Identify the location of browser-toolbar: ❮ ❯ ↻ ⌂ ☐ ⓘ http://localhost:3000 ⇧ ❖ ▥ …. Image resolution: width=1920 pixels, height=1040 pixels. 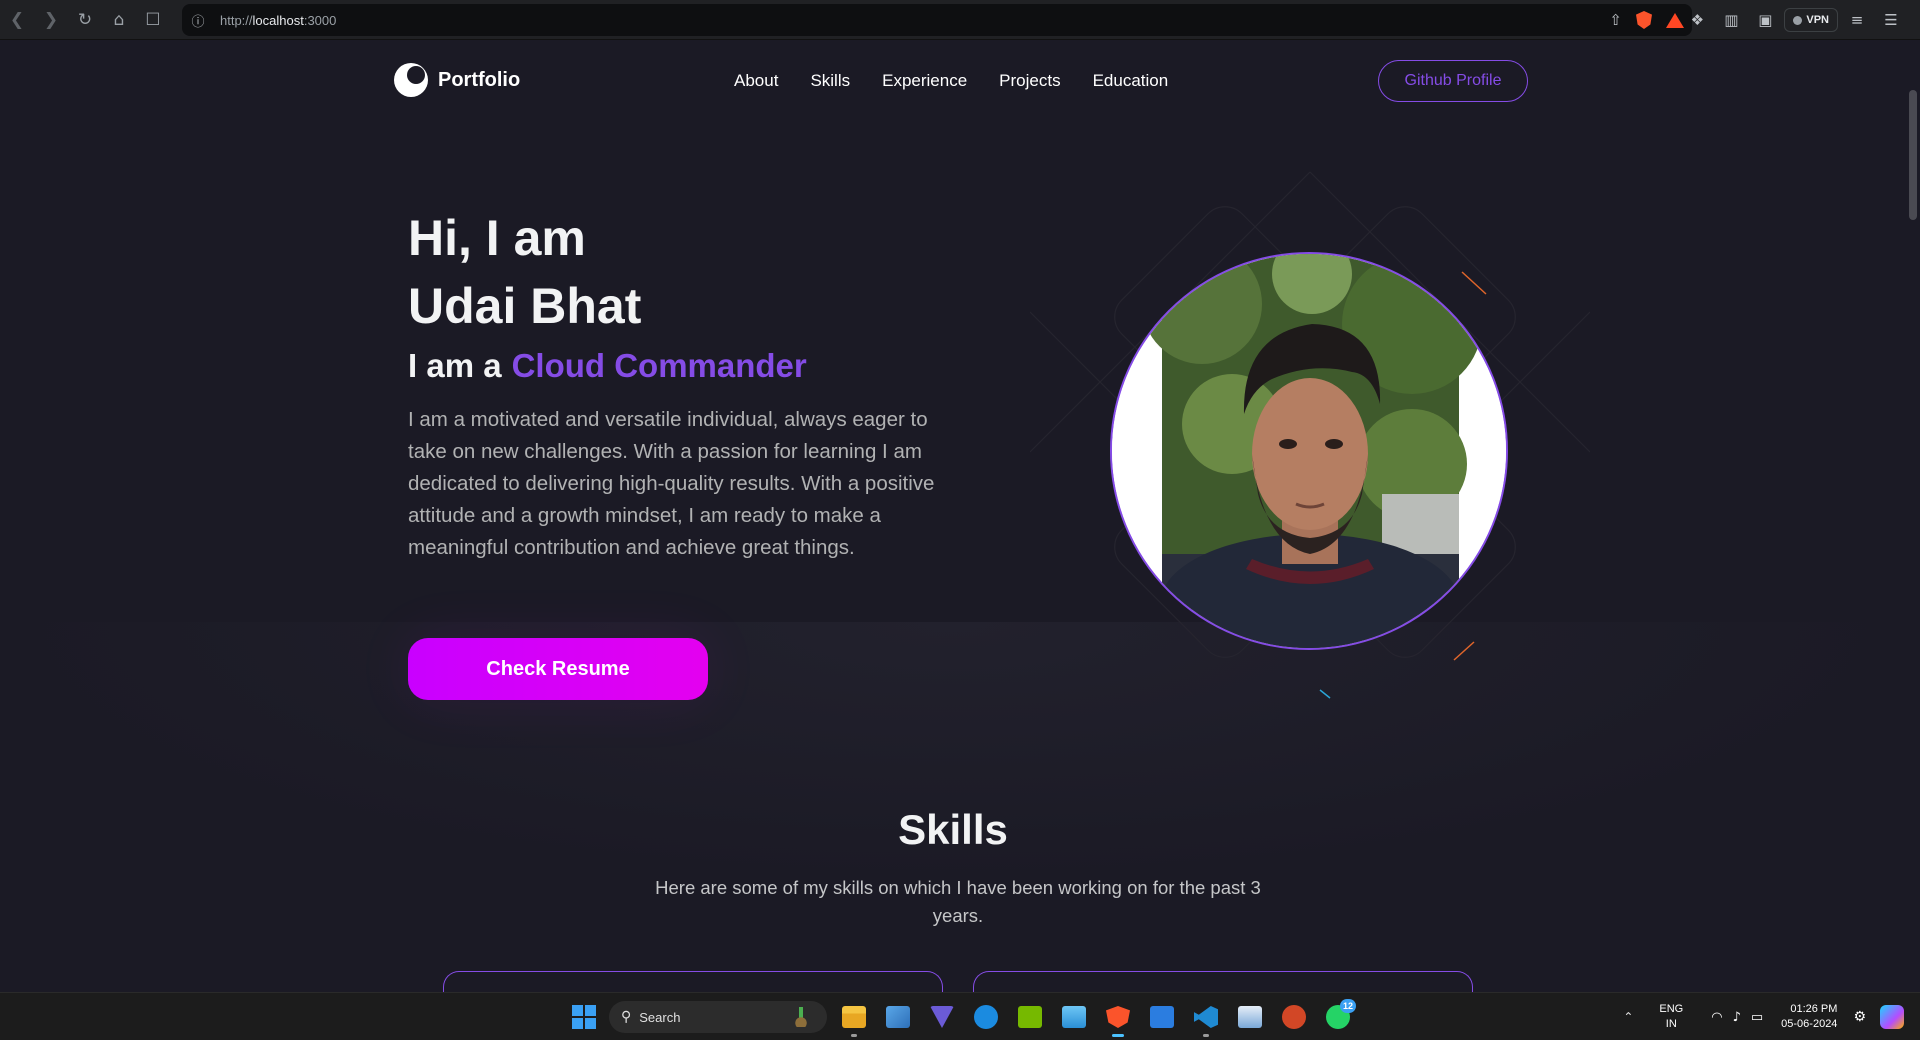
(960, 20).